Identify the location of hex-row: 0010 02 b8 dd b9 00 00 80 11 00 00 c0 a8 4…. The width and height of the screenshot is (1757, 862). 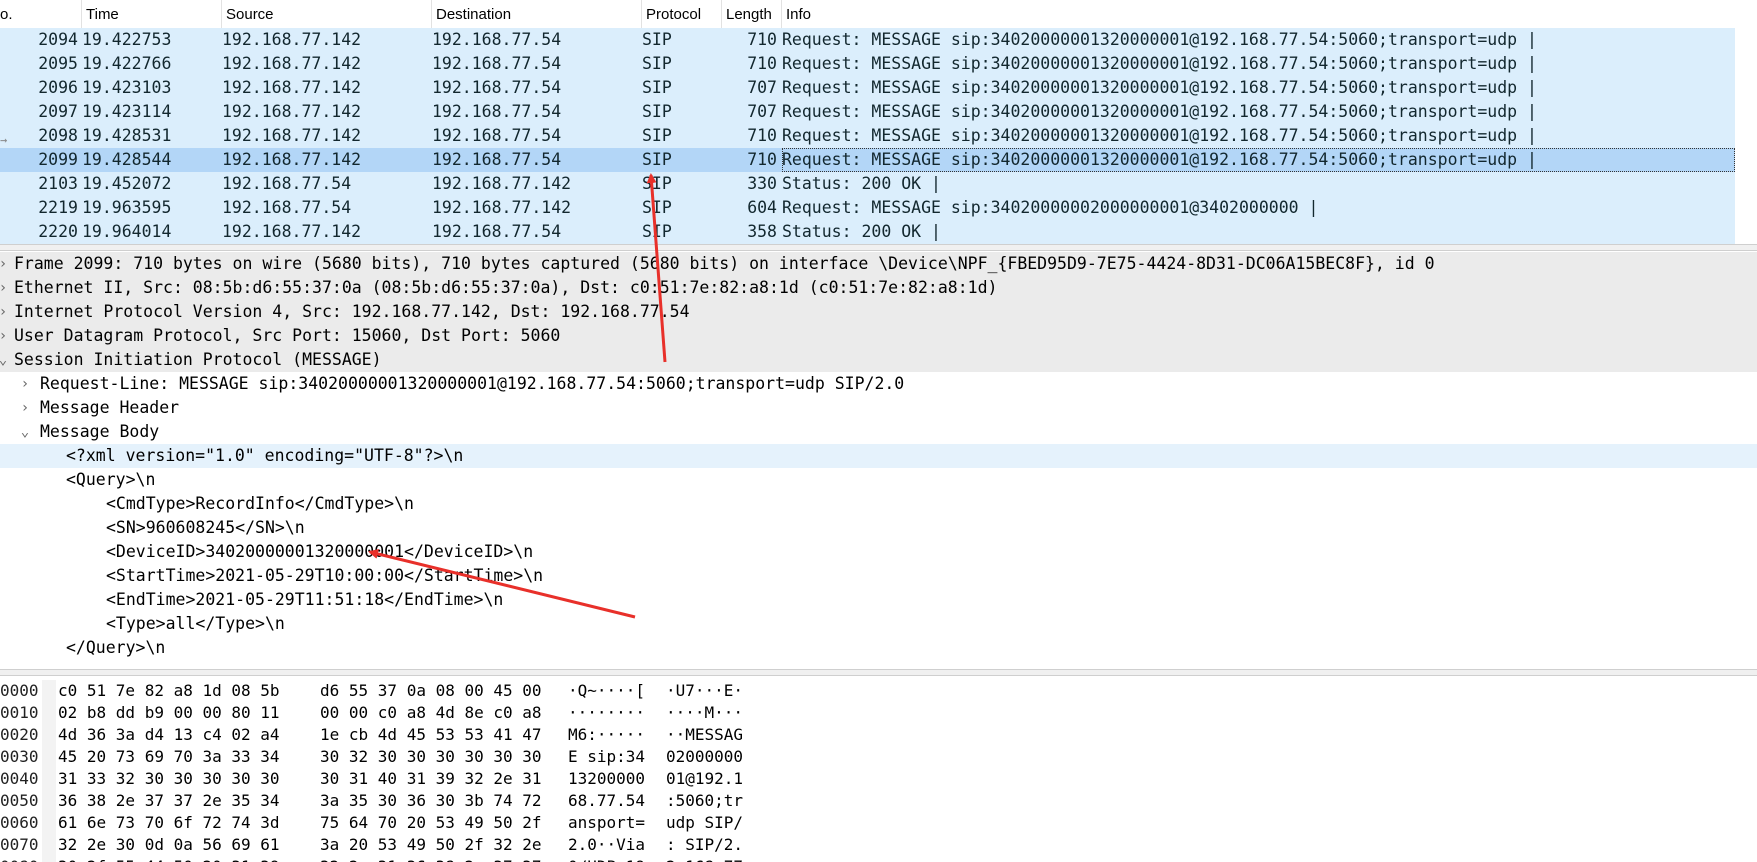
(878, 713).